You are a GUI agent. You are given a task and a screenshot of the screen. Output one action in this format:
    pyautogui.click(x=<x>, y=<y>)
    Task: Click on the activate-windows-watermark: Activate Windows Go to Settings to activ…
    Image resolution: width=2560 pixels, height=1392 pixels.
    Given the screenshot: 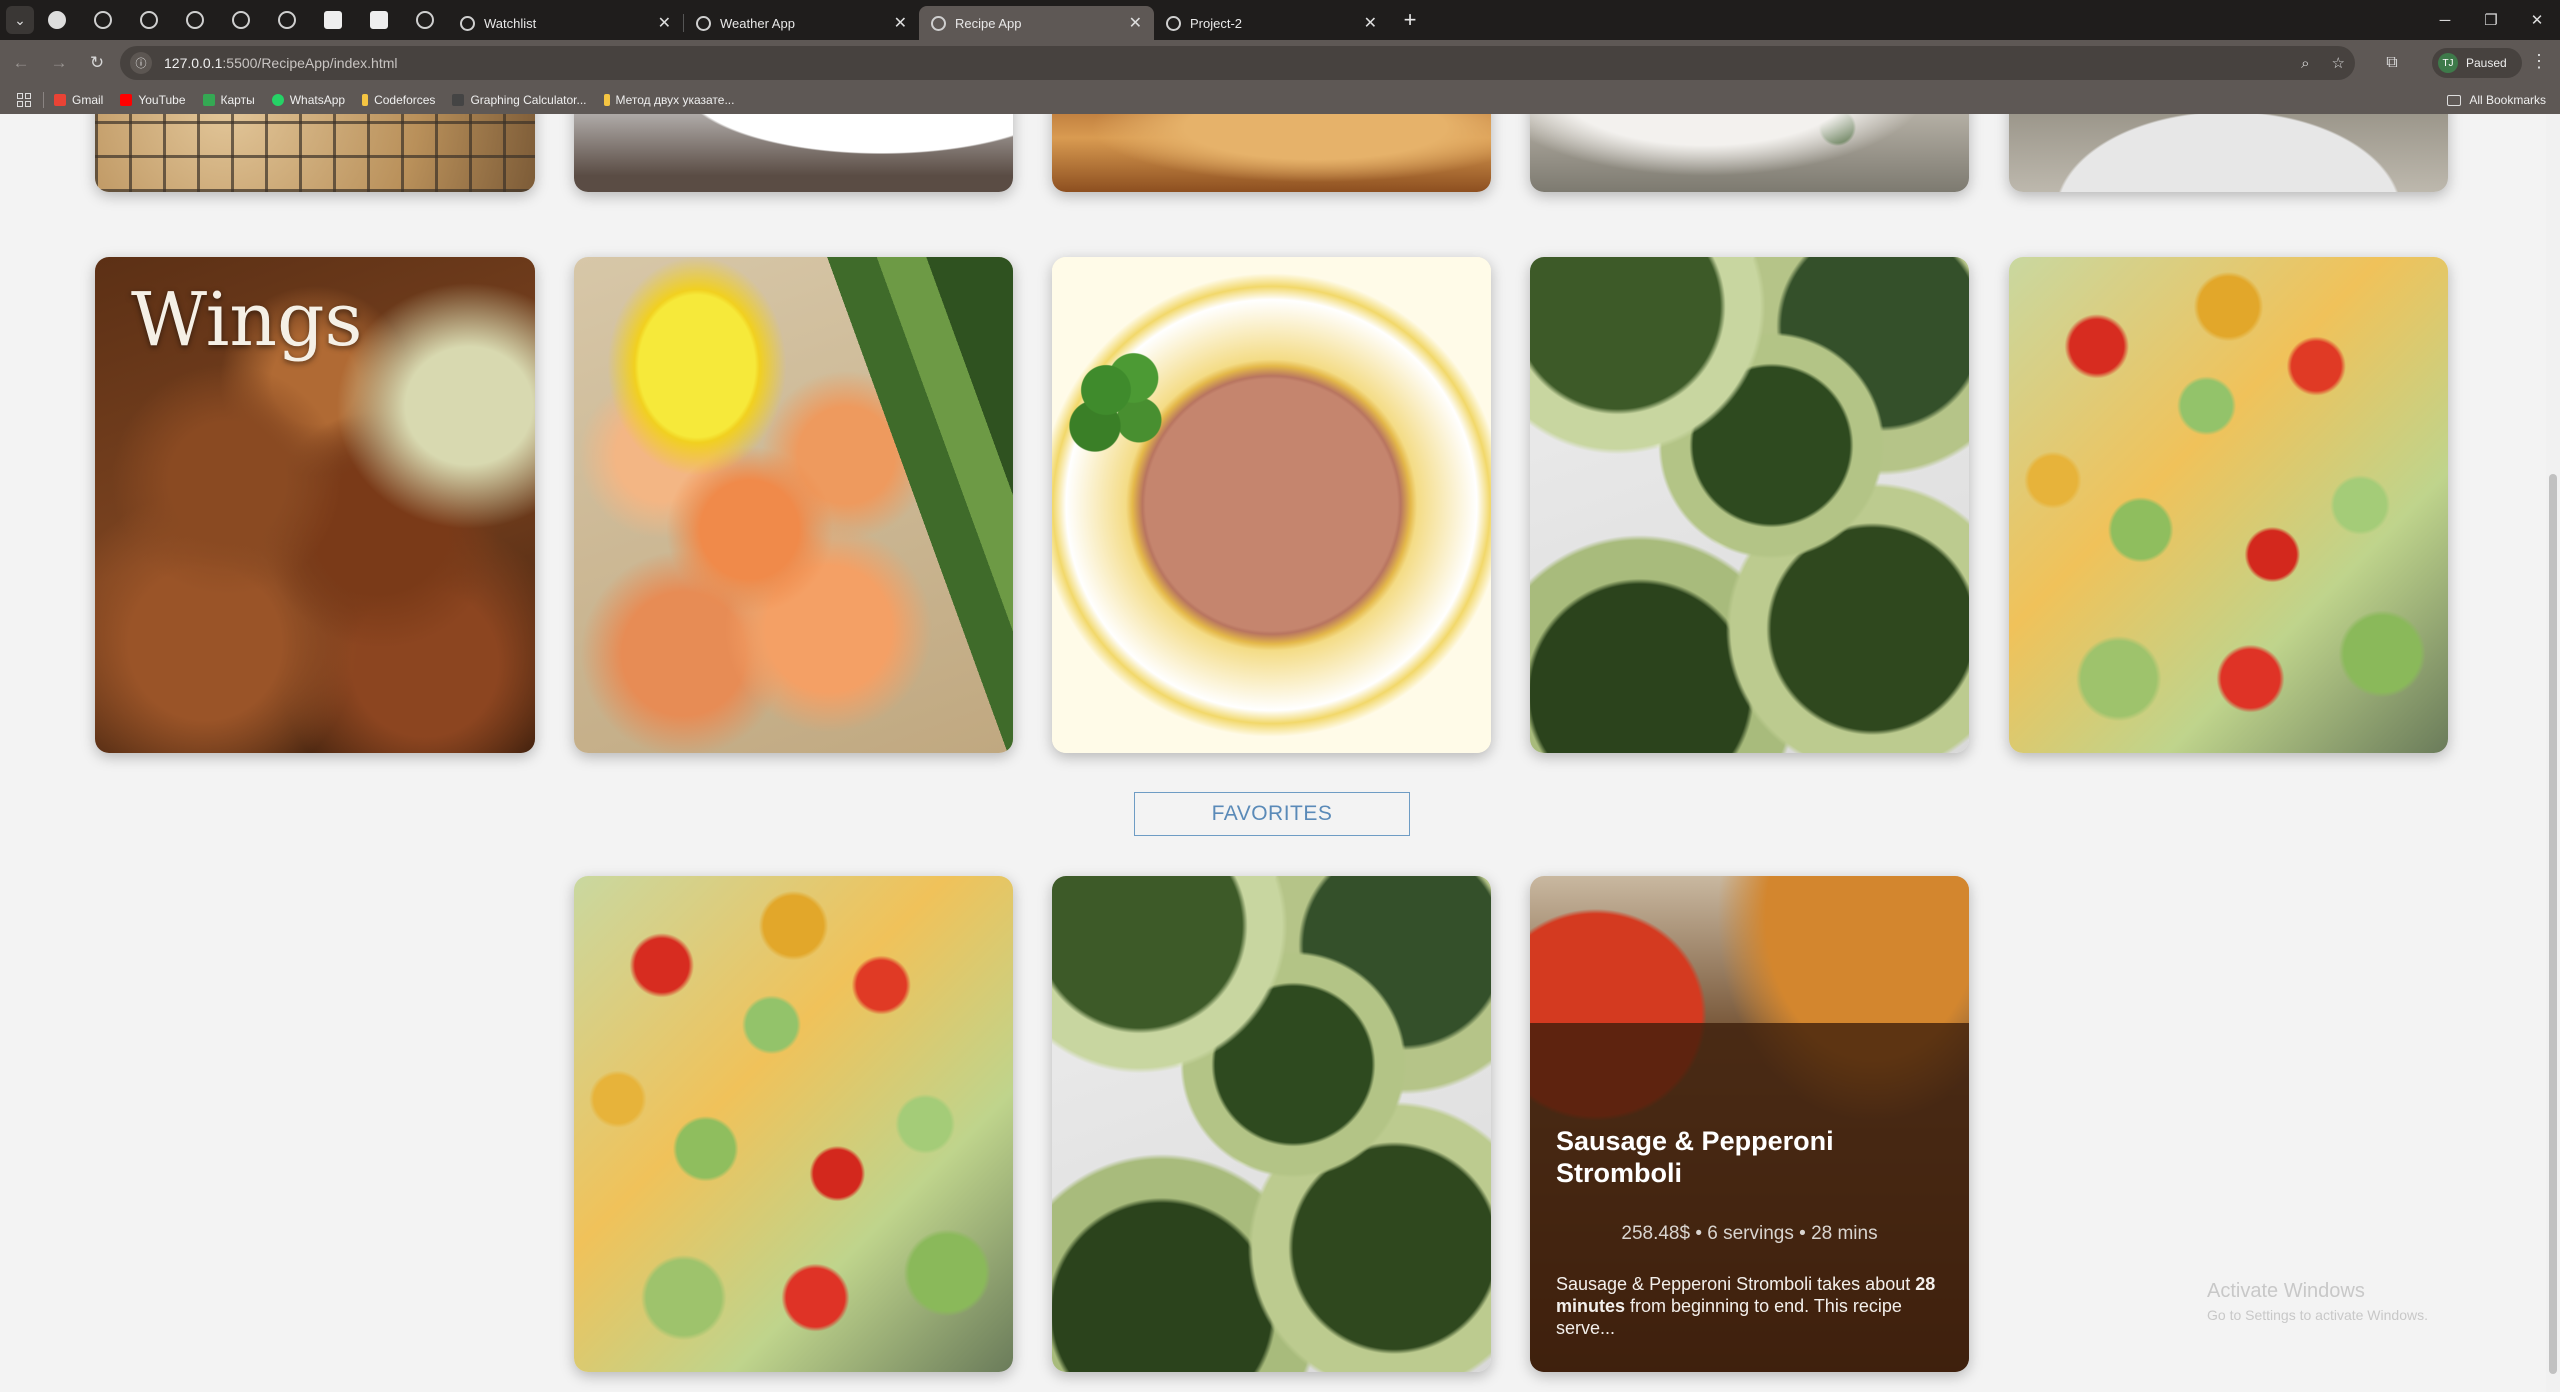 What is the action you would take?
    pyautogui.click(x=2317, y=1301)
    